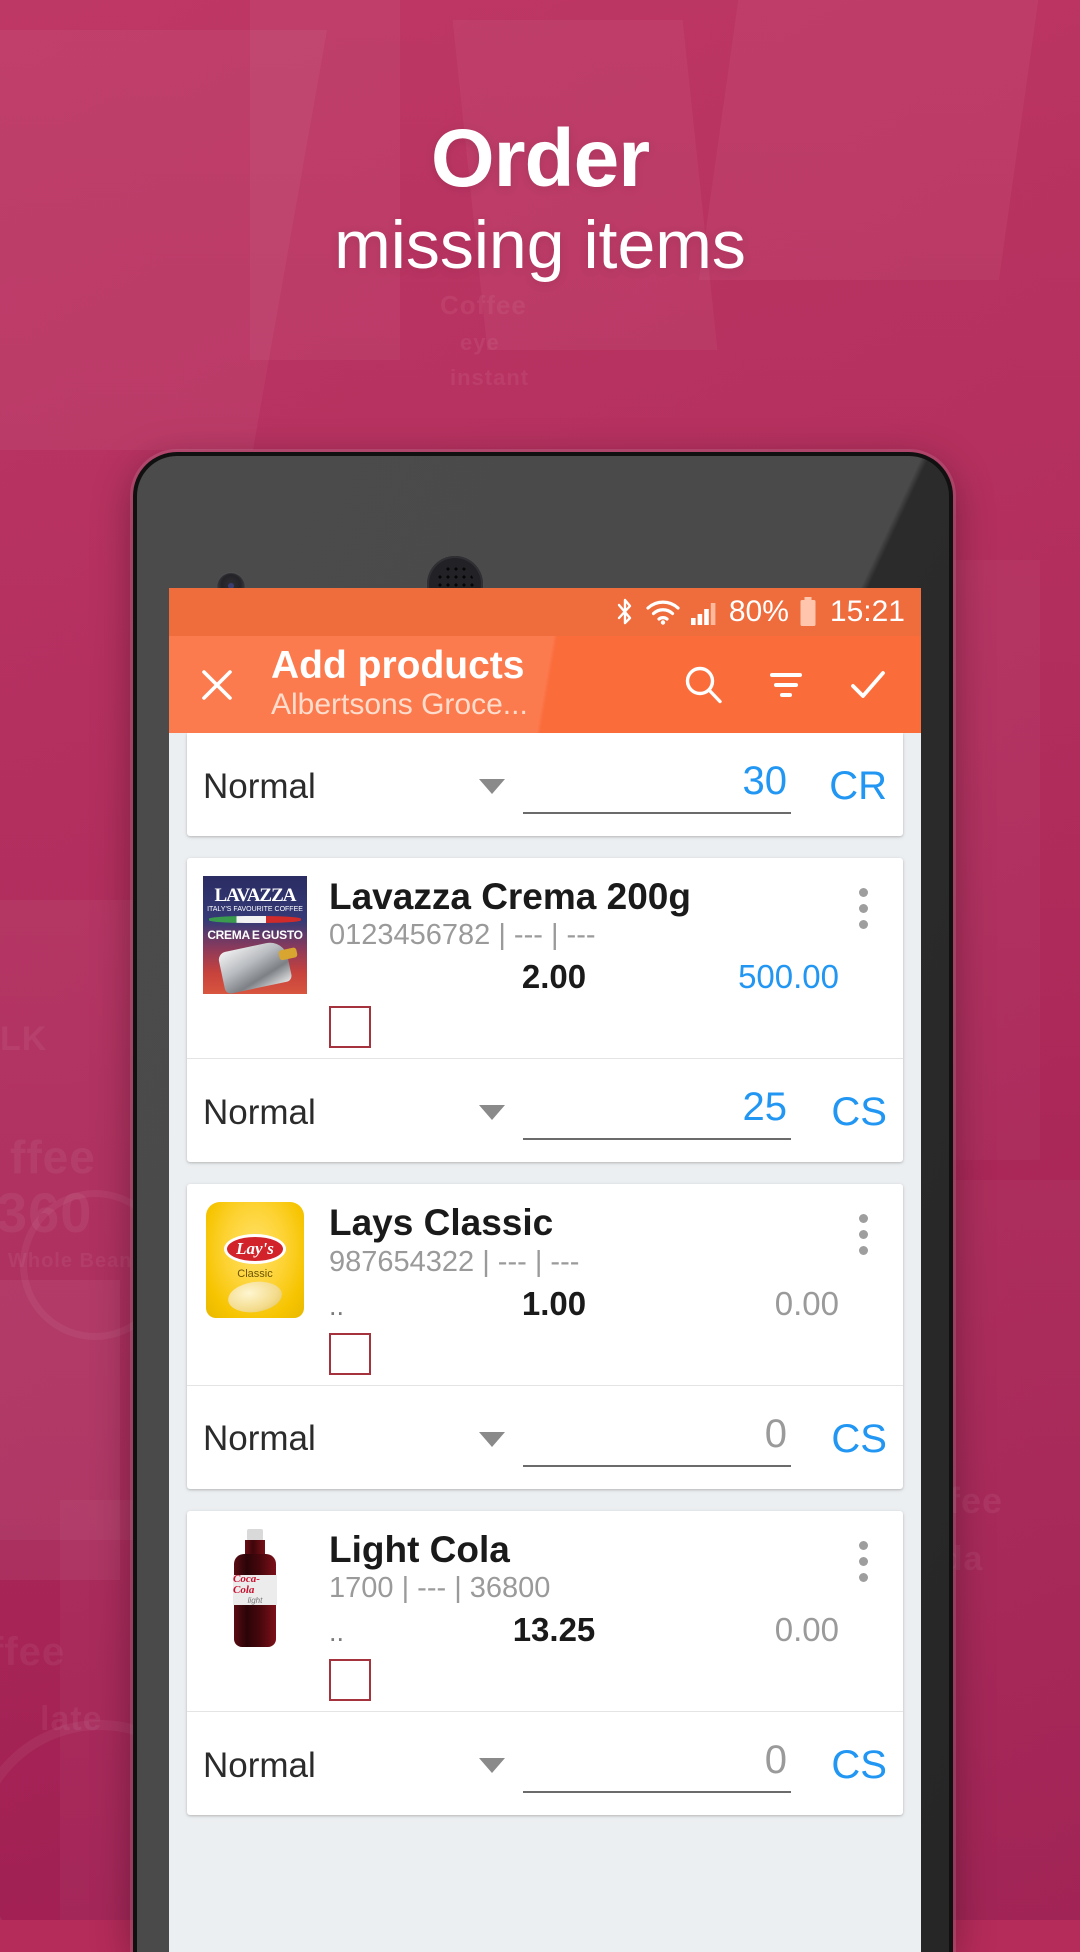 This screenshot has width=1080, height=1952. What do you see at coordinates (70, 1261) in the screenshot?
I see `ghost-label: Whole Bean` at bounding box center [70, 1261].